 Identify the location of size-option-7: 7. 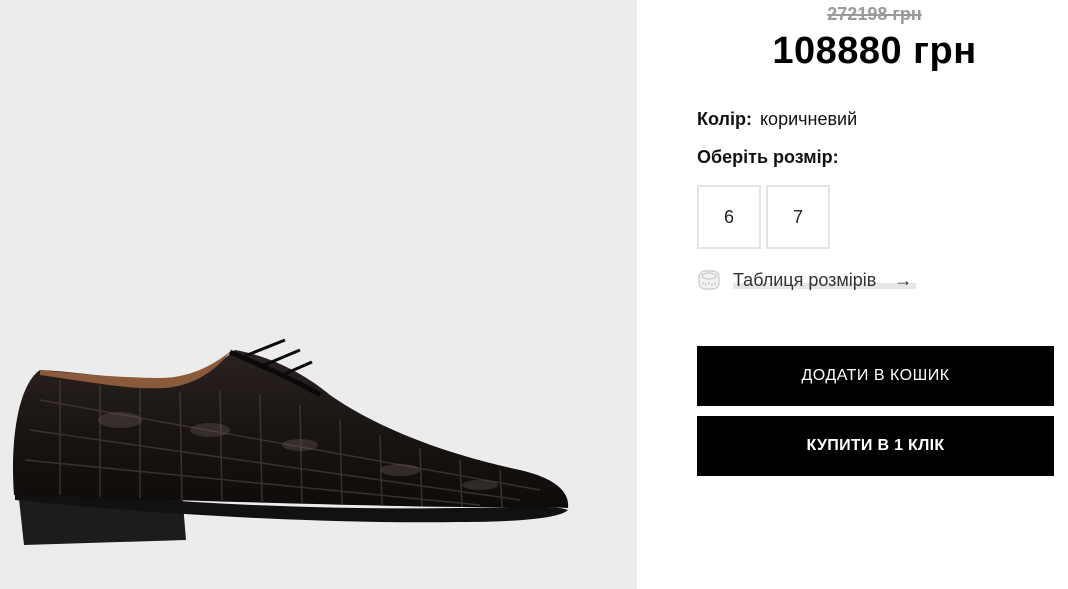
(798, 217).